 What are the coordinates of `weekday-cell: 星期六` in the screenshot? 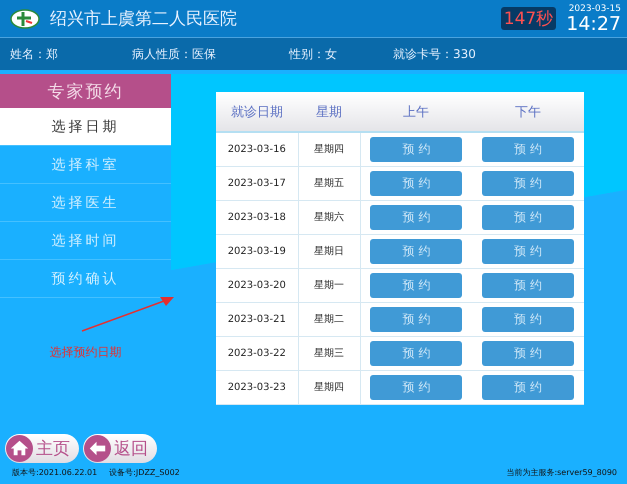 It's located at (329, 217).